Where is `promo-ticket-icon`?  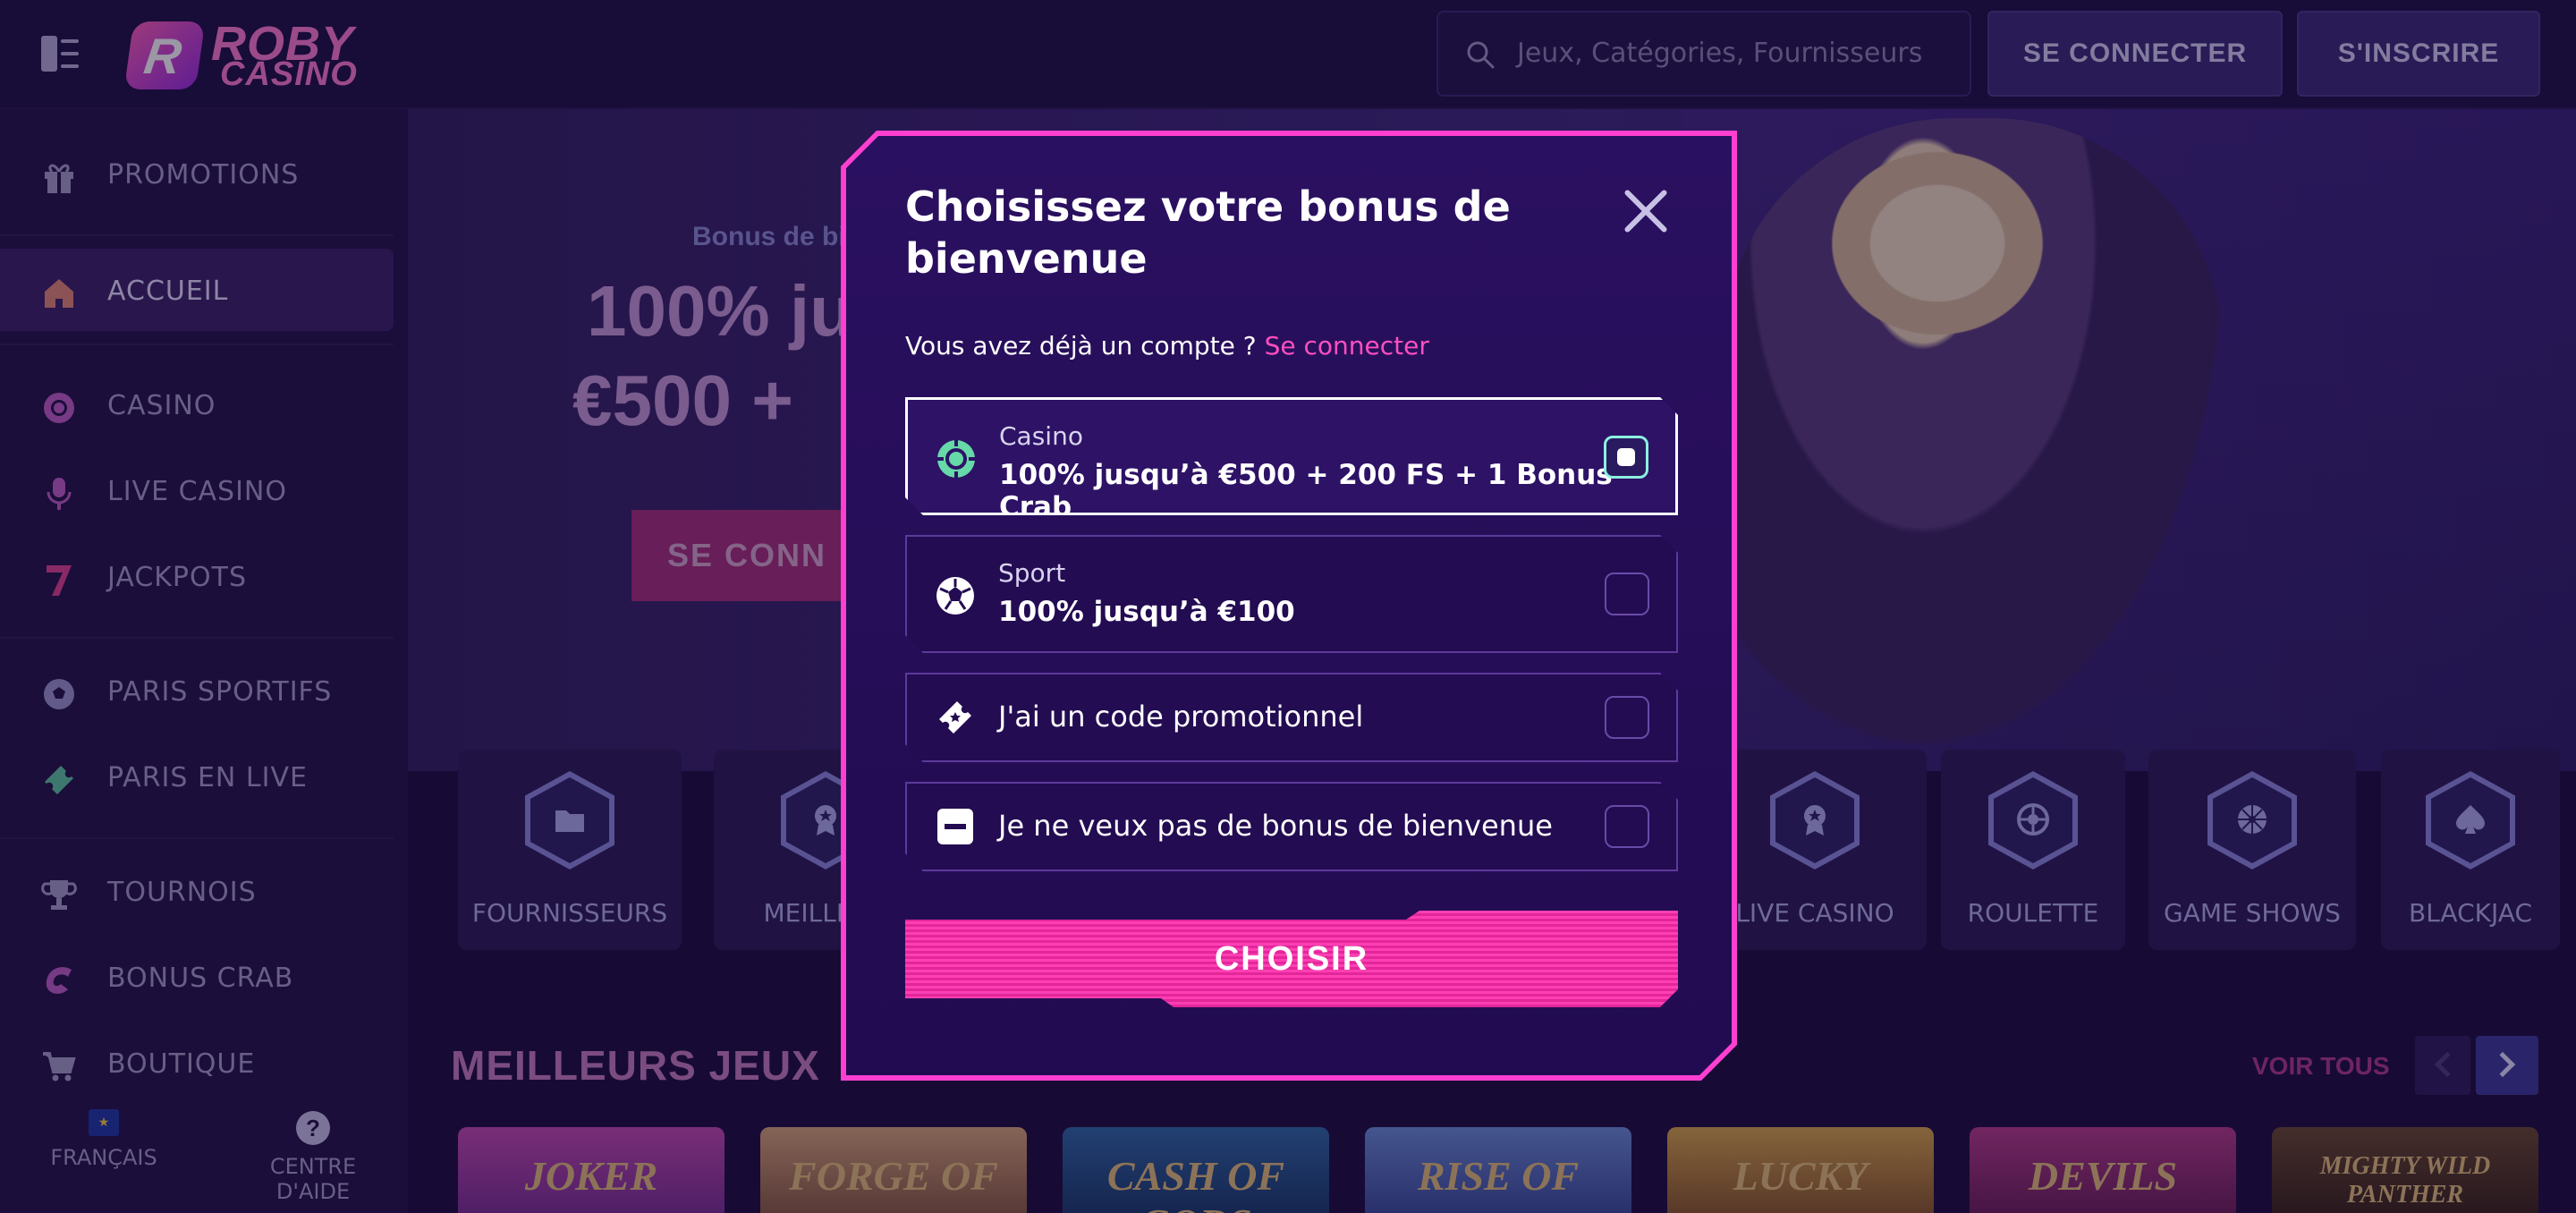
promo-ticket-icon is located at coordinates (955, 717).